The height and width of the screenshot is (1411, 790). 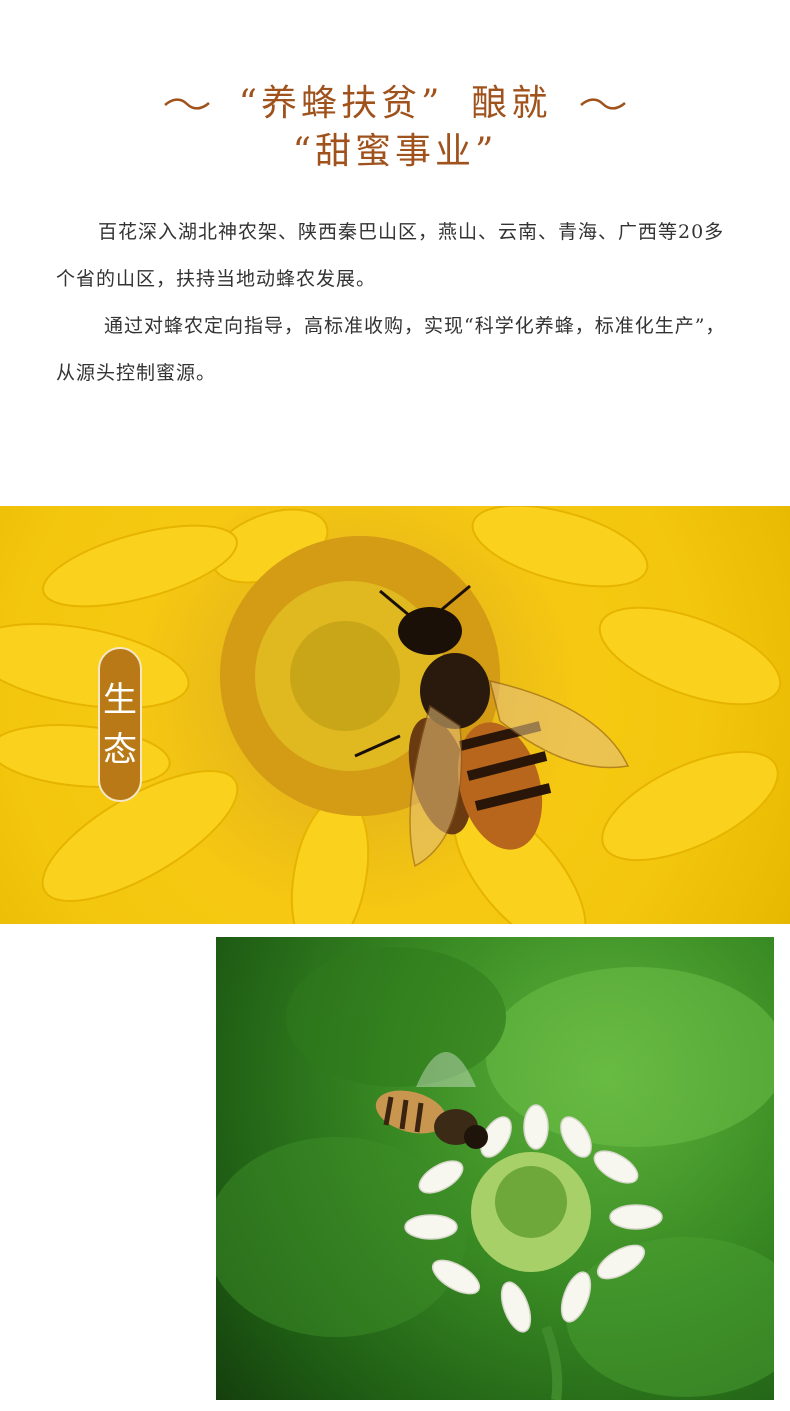 I want to click on title-block: “养蜂扶贫” 酿就 “甜蜜事业”, so click(x=395, y=128).